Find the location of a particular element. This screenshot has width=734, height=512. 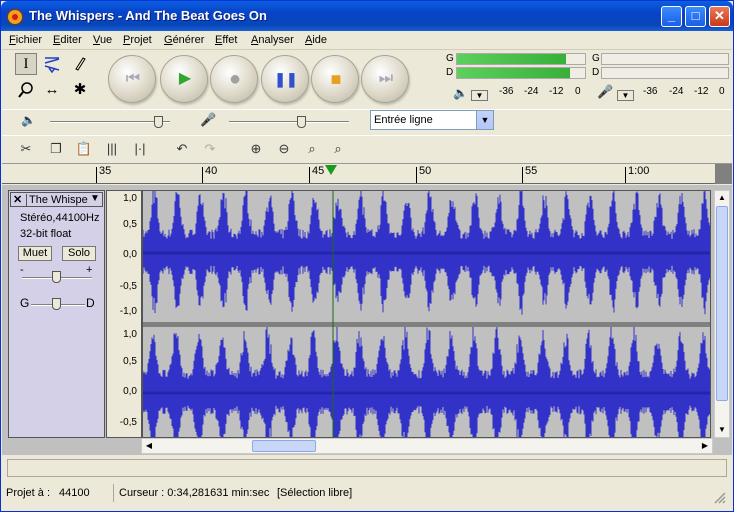

zoom-in-icon: ⊕ is located at coordinates (256, 149).